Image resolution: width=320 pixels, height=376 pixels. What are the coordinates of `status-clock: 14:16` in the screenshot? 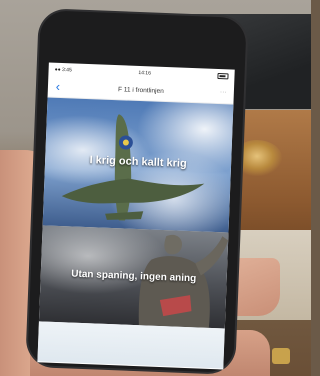 It's located at (145, 73).